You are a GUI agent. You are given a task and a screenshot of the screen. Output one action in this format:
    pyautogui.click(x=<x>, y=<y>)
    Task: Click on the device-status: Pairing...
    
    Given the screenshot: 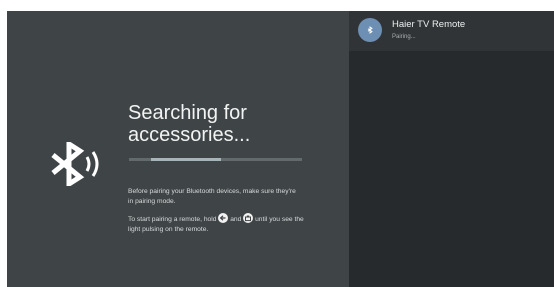 What is the action you would take?
    pyautogui.click(x=404, y=37)
    